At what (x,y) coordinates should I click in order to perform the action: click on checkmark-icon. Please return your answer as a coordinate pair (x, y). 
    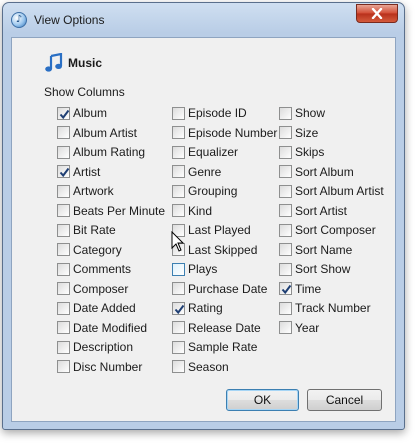
    Looking at the image, I should click on (64, 114).